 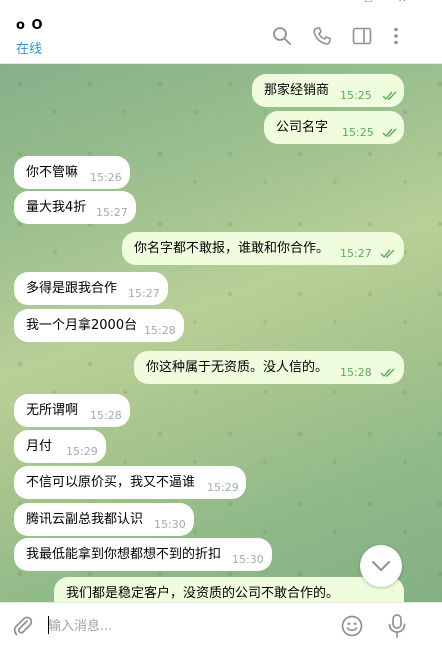 What do you see at coordinates (297, 90) in the screenshot?
I see `message-text: 那家经销商` at bounding box center [297, 90].